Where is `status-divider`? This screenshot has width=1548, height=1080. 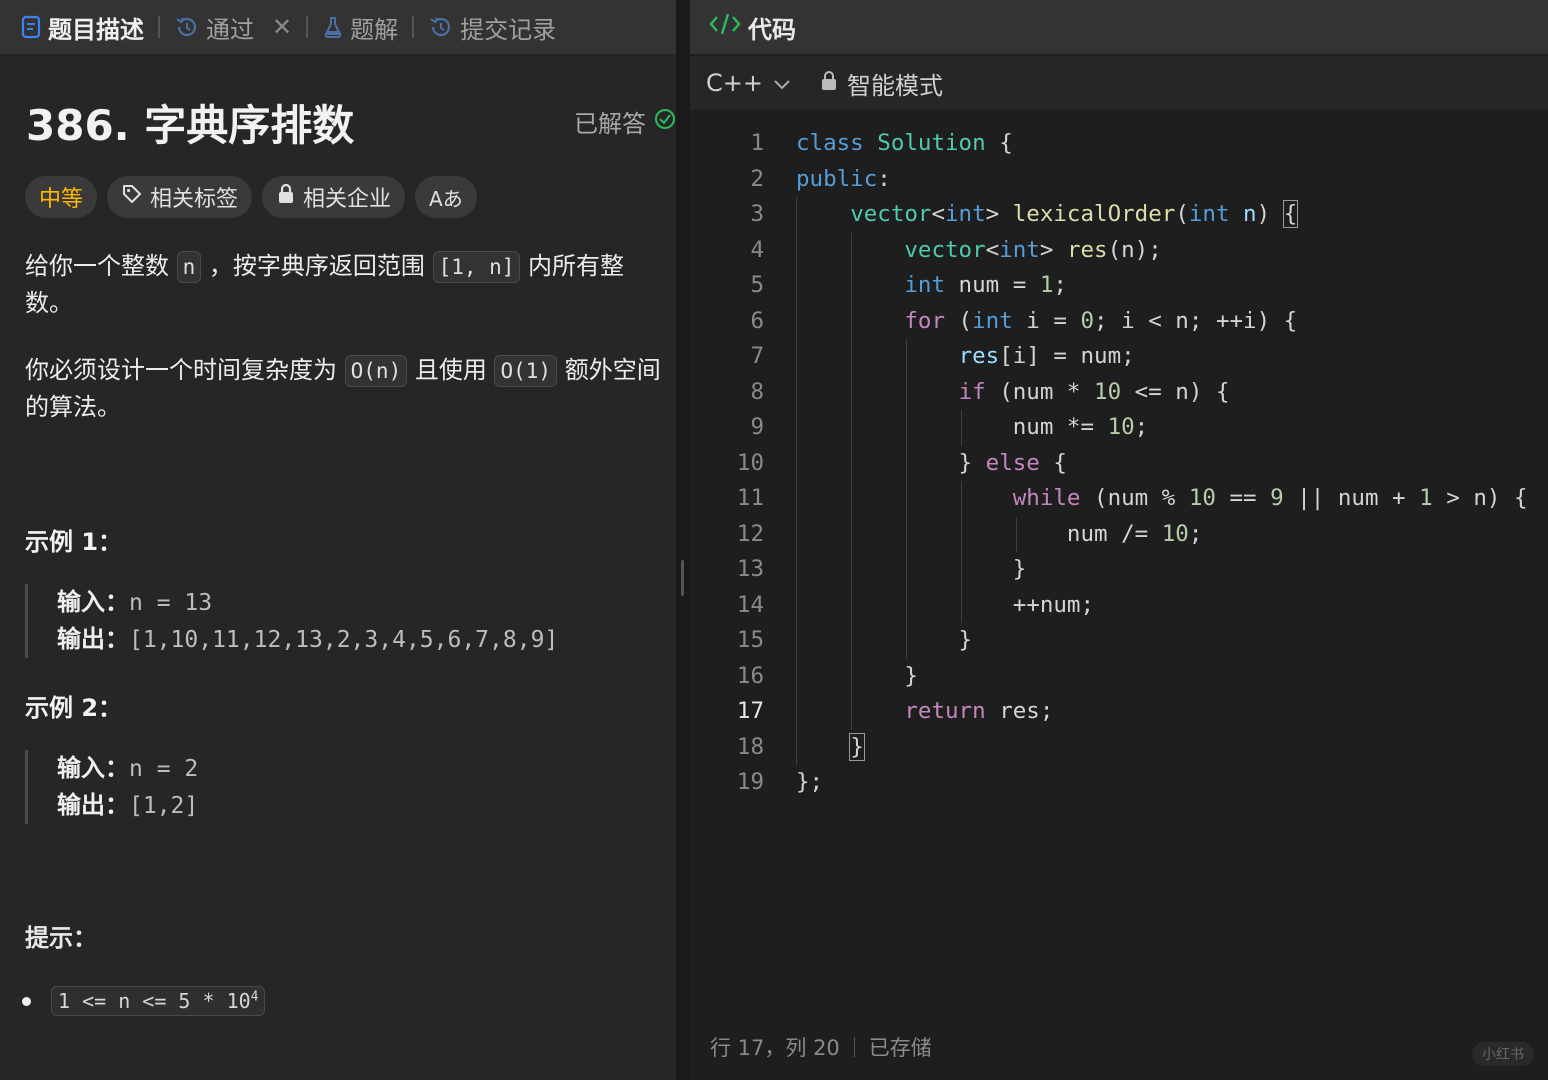 status-divider is located at coordinates (854, 1047).